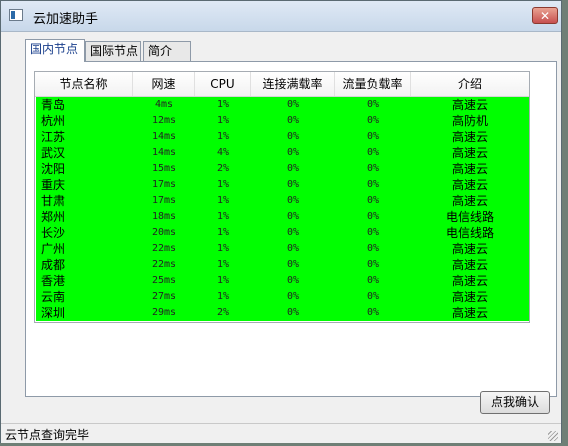 This screenshot has height=446, width=568. Describe the element at coordinates (53, 201) in the screenshot. I see `cell-node-name: 甘肃` at that location.